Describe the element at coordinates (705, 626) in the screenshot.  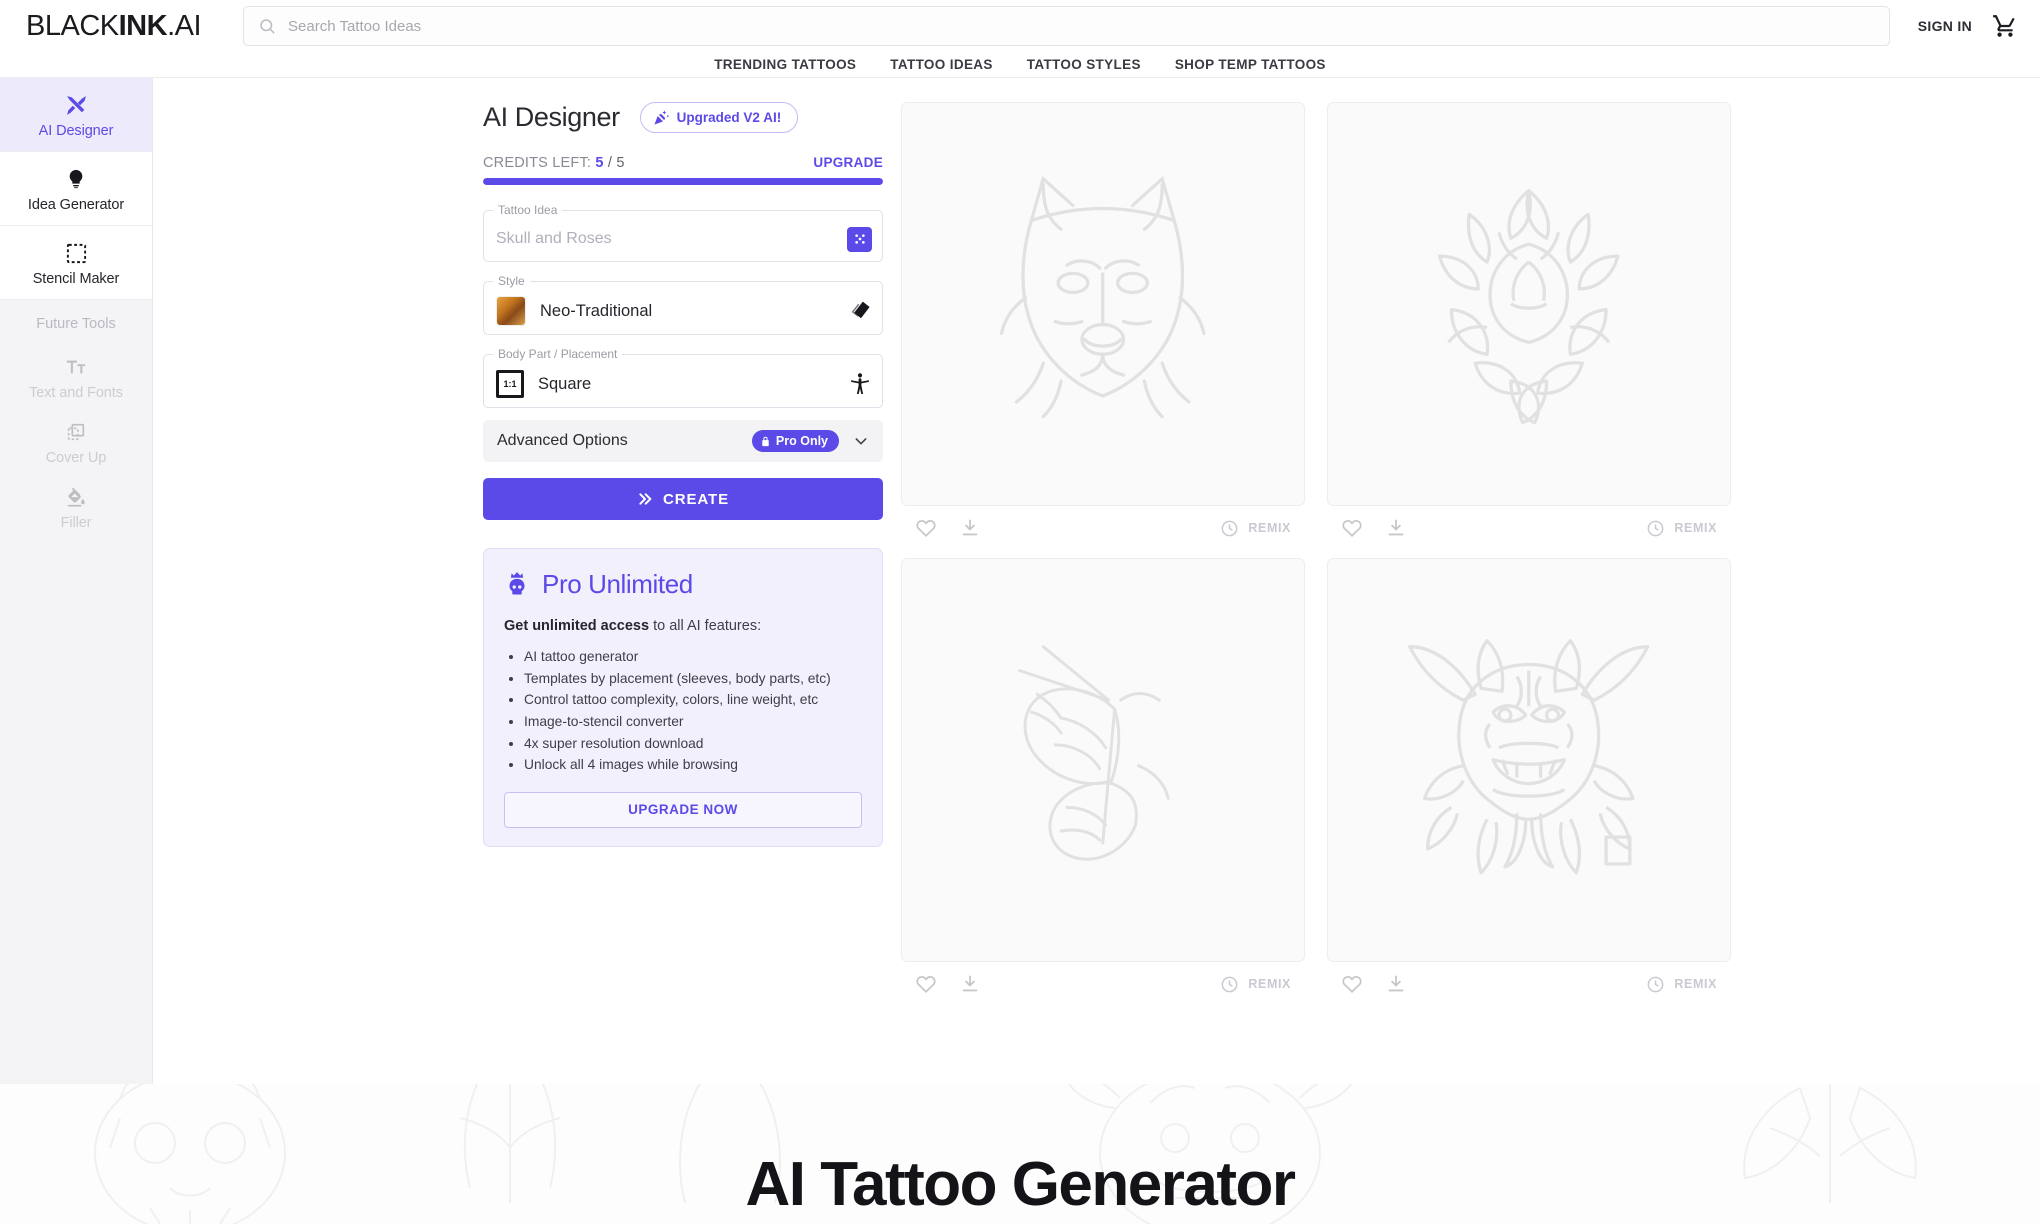
I see `pro-unlimited-subtitle-rest: to all AI features:` at that location.